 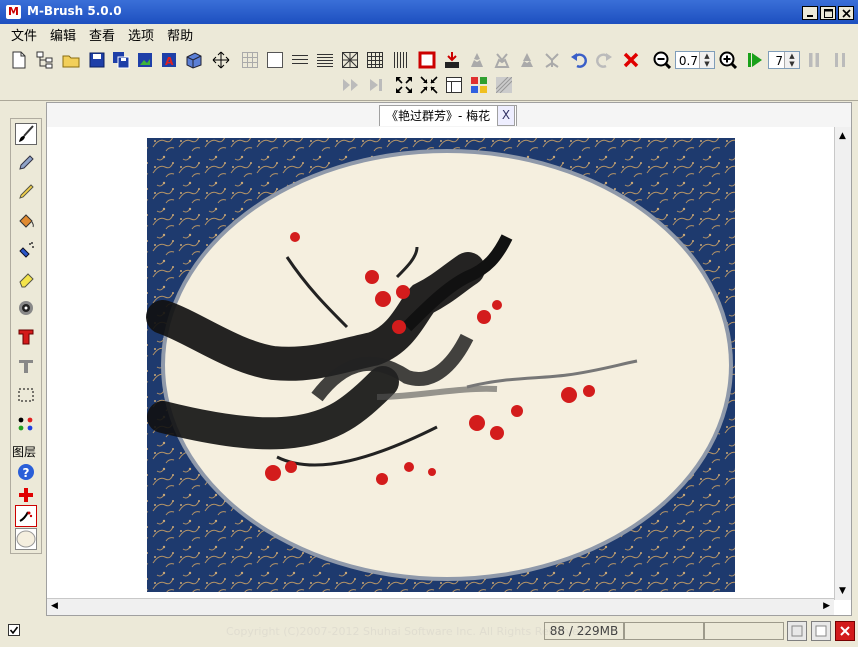 What do you see at coordinates (145, 60) in the screenshot?
I see `export-image-icon` at bounding box center [145, 60].